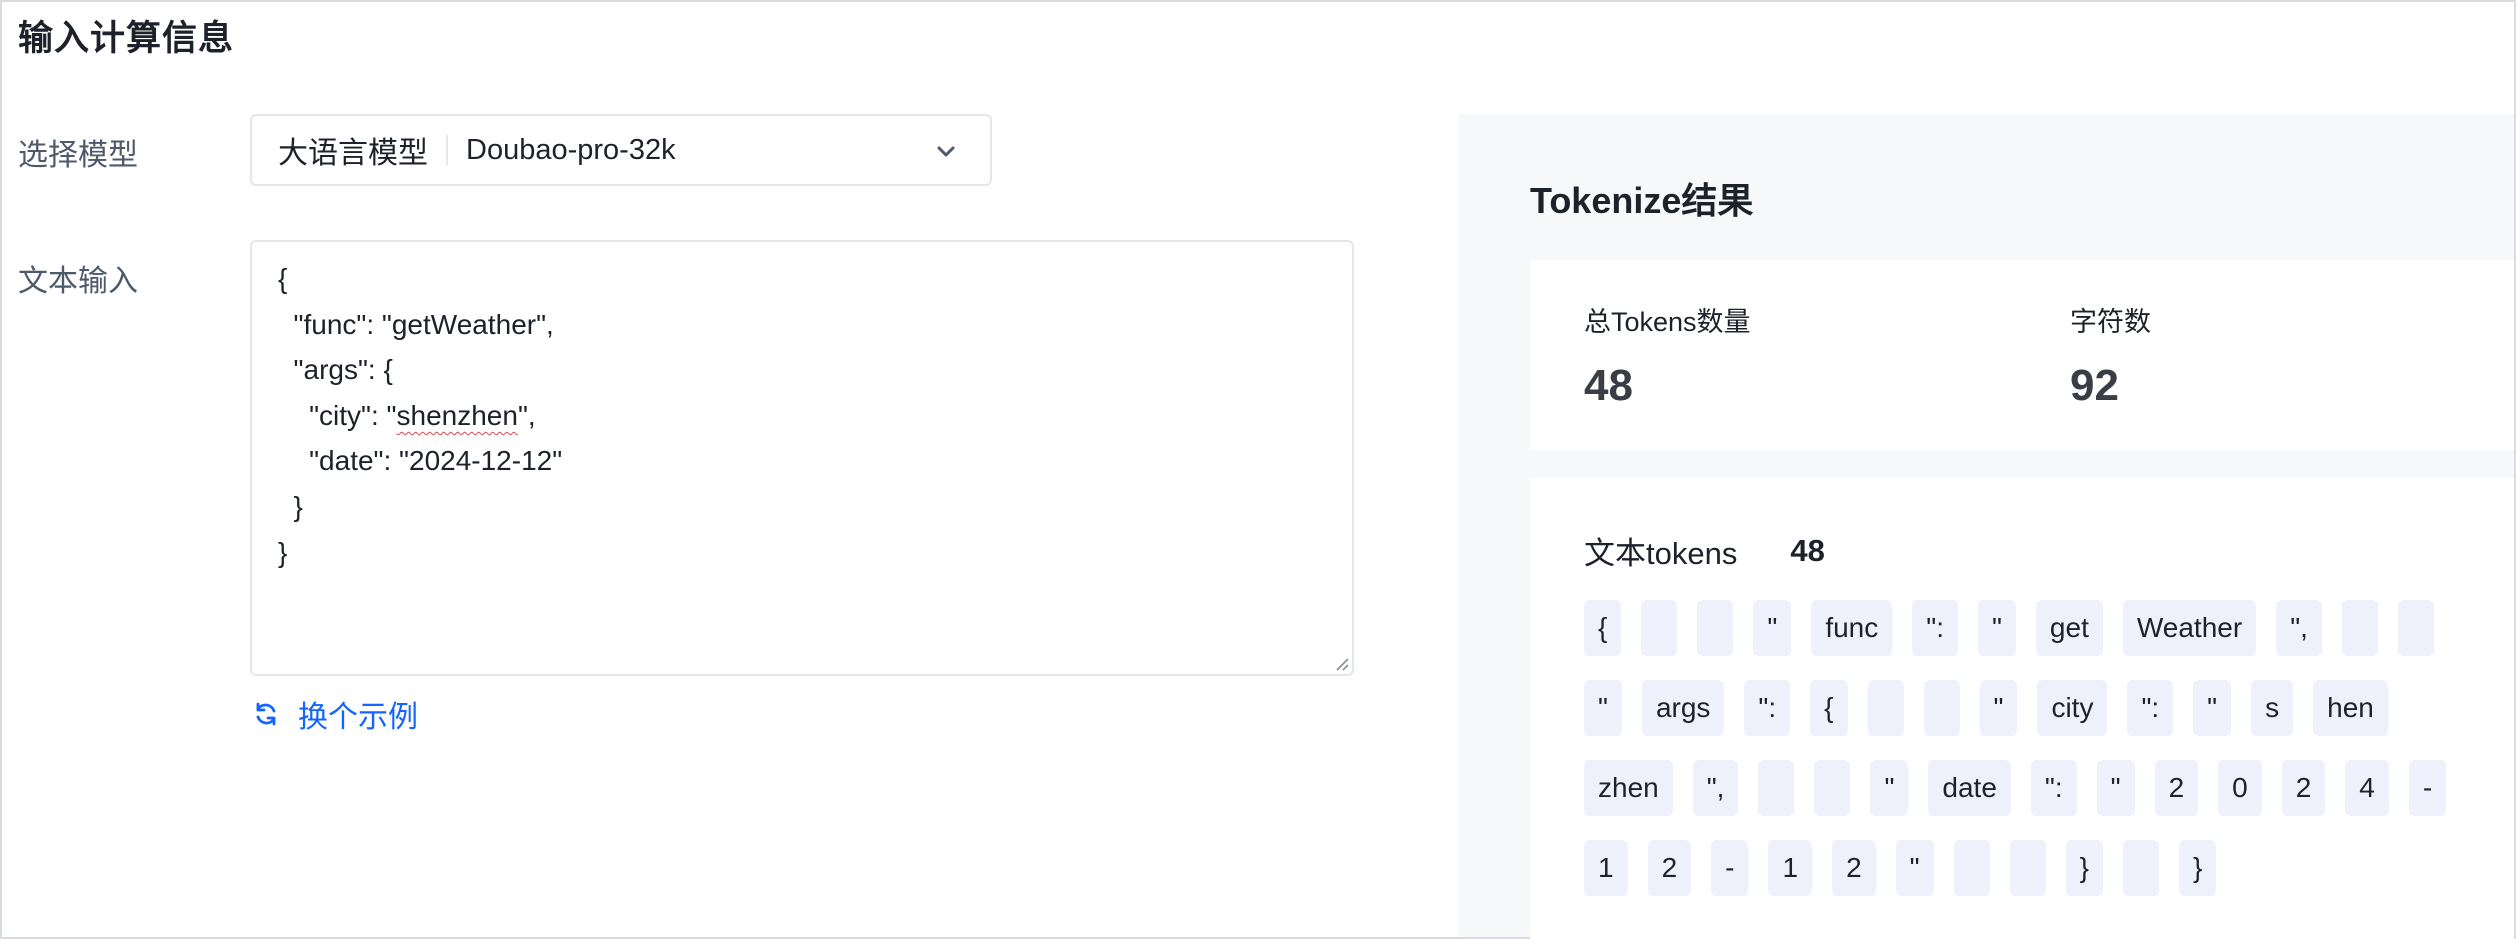  What do you see at coordinates (2072, 708) in the screenshot?
I see `token-chip: city` at bounding box center [2072, 708].